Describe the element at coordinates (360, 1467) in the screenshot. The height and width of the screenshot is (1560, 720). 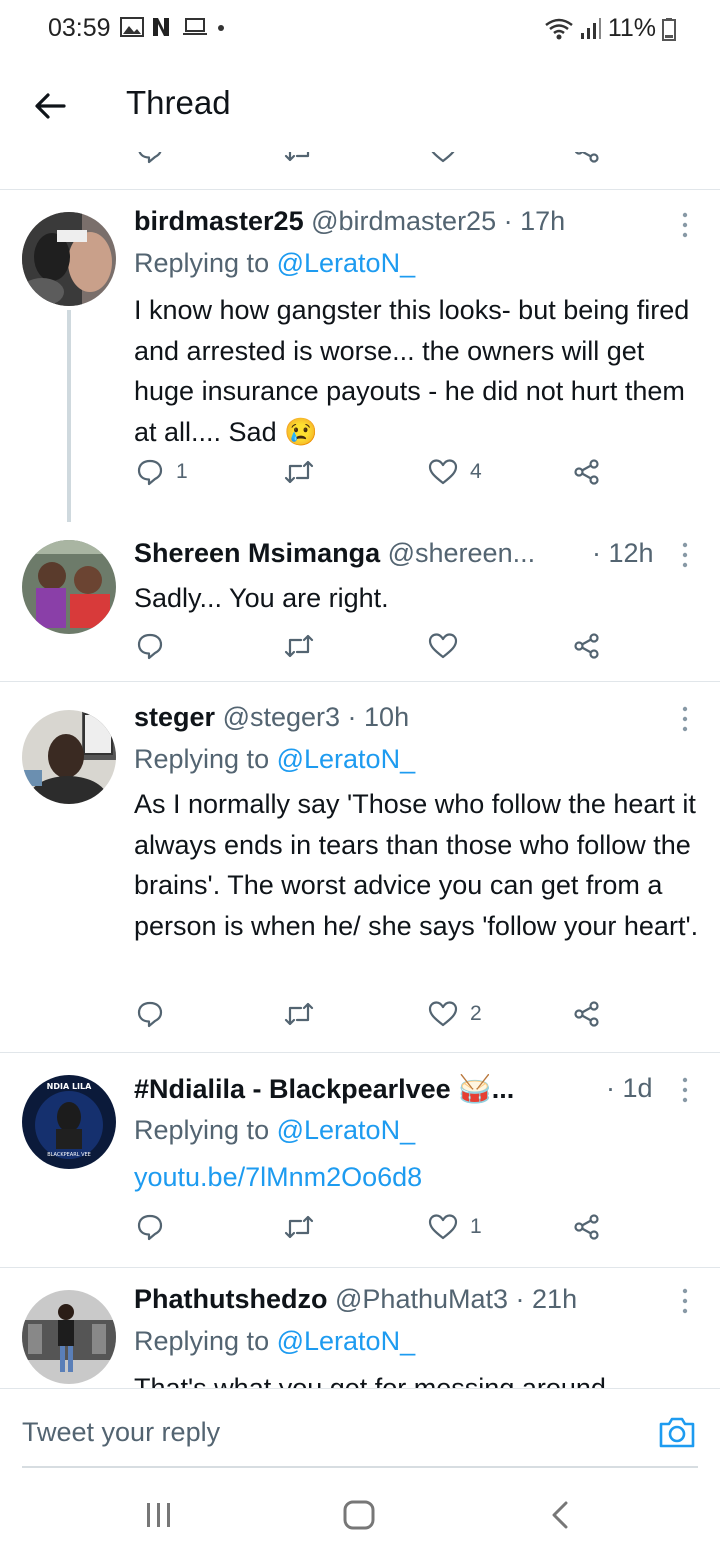
I see `reply-input-underline` at that location.